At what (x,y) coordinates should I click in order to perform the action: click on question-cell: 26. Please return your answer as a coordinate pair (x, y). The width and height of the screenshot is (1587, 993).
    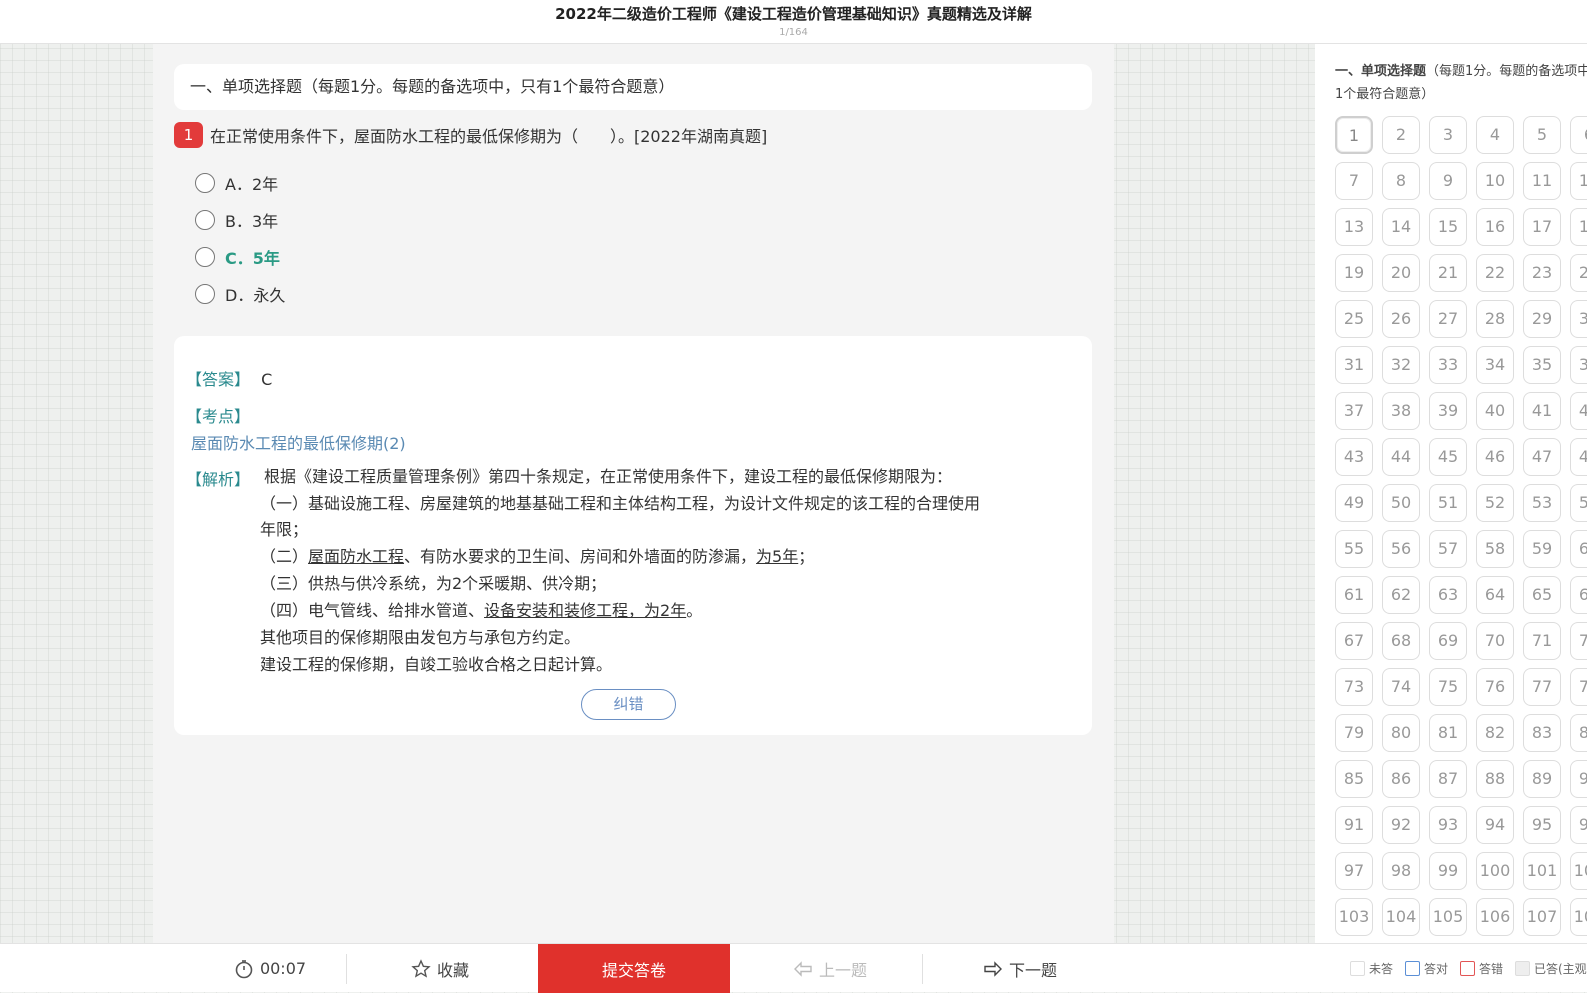
    Looking at the image, I should click on (1401, 319).